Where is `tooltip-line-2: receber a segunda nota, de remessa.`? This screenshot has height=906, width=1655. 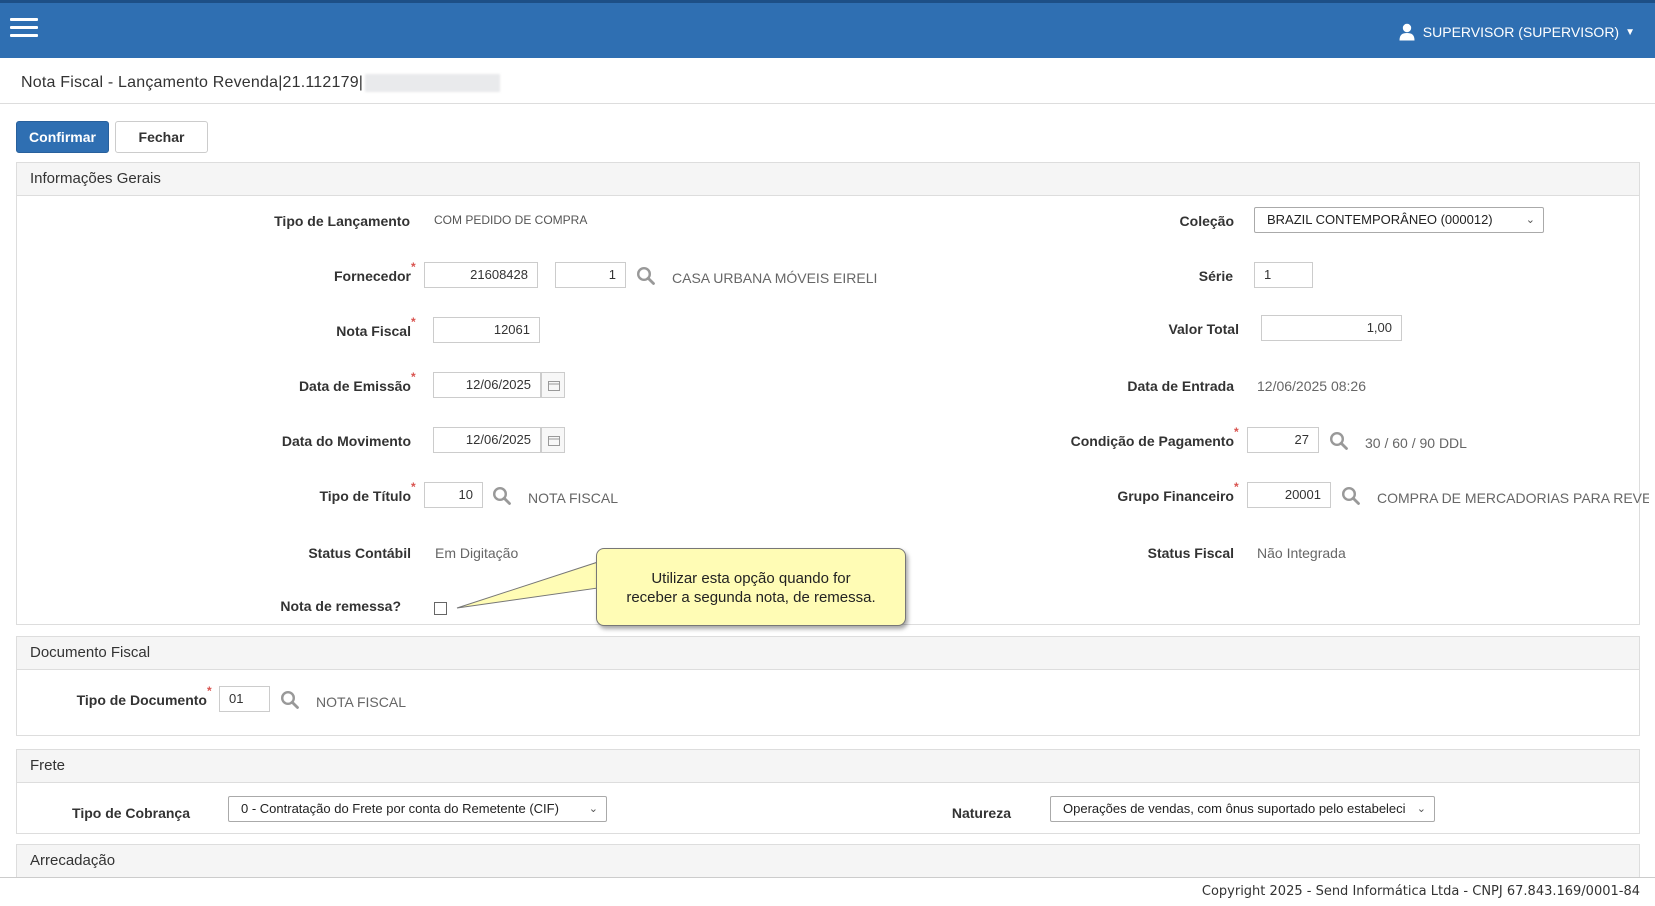 tooltip-line-2: receber a segunda nota, de remessa. is located at coordinates (751, 597).